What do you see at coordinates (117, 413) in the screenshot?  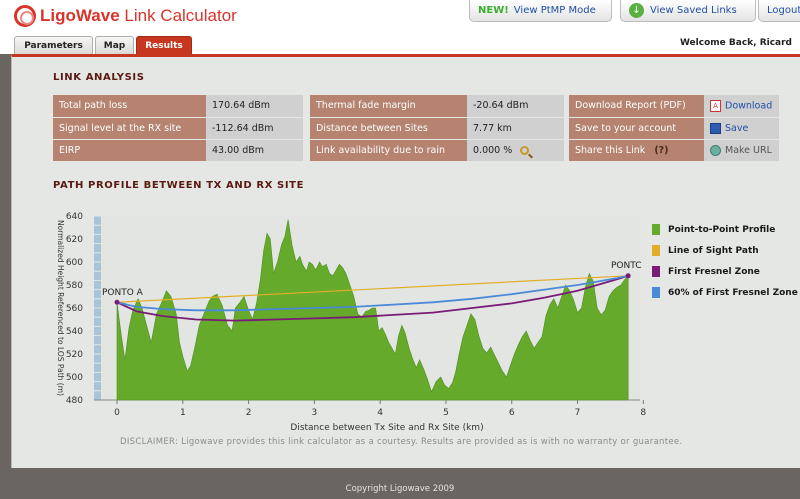 I see `x-tick-label: 0` at bounding box center [117, 413].